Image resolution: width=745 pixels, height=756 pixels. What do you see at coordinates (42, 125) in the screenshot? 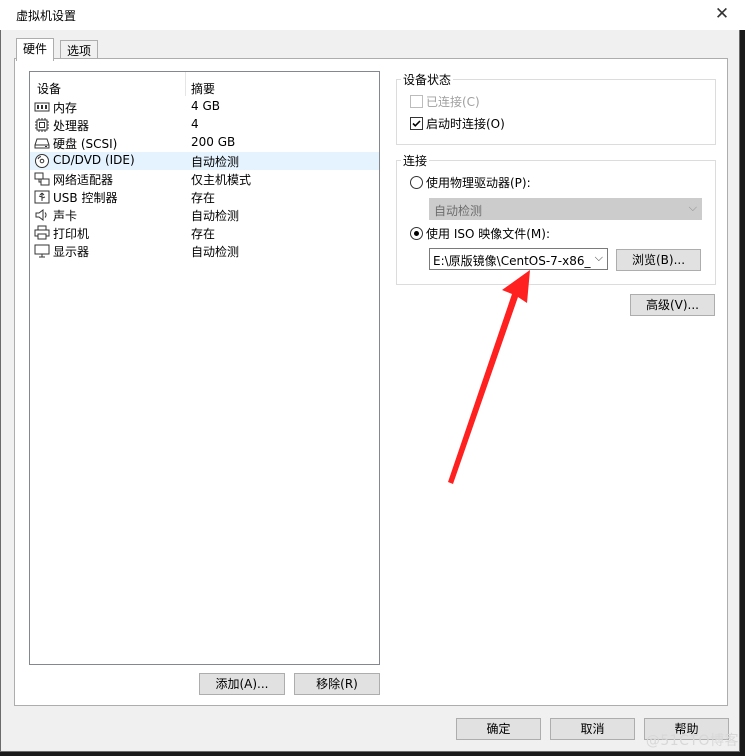
I see `cpu-icon` at bounding box center [42, 125].